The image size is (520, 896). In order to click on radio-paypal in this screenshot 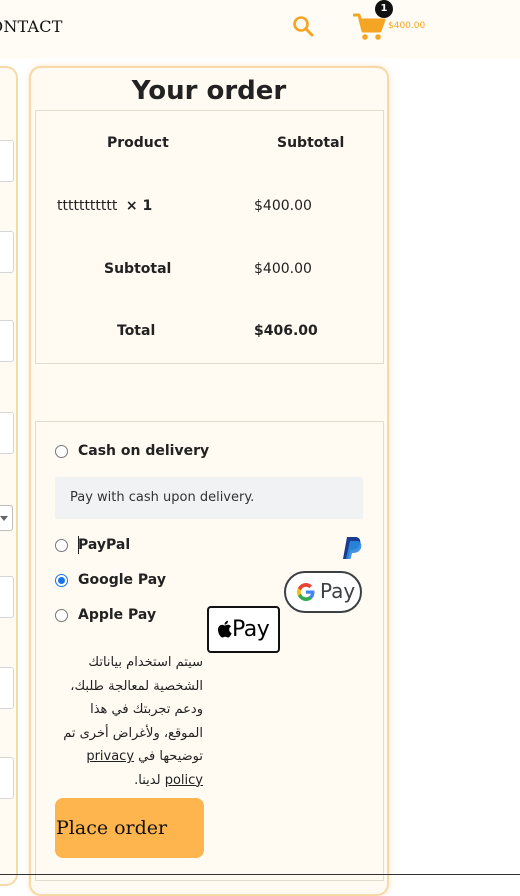, I will do `click(61, 545)`.